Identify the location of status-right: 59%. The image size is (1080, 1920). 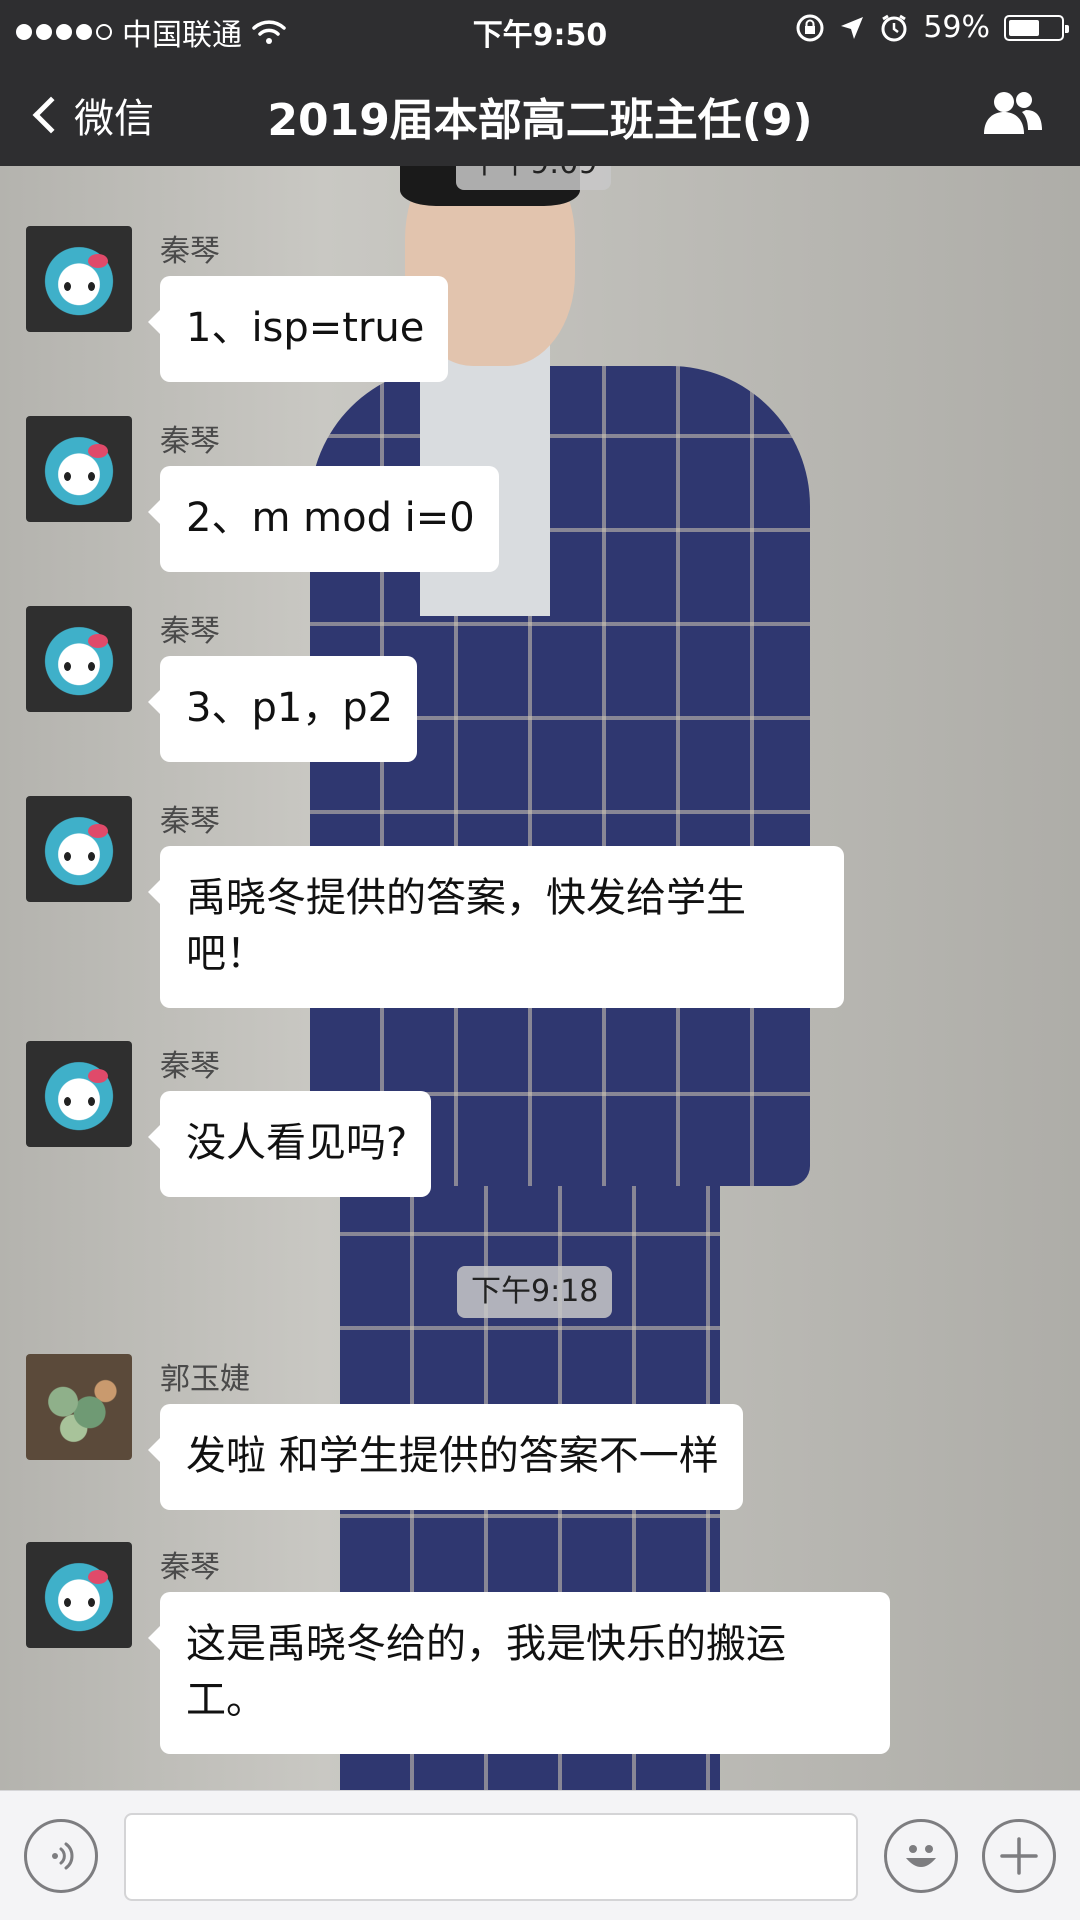
(932, 27).